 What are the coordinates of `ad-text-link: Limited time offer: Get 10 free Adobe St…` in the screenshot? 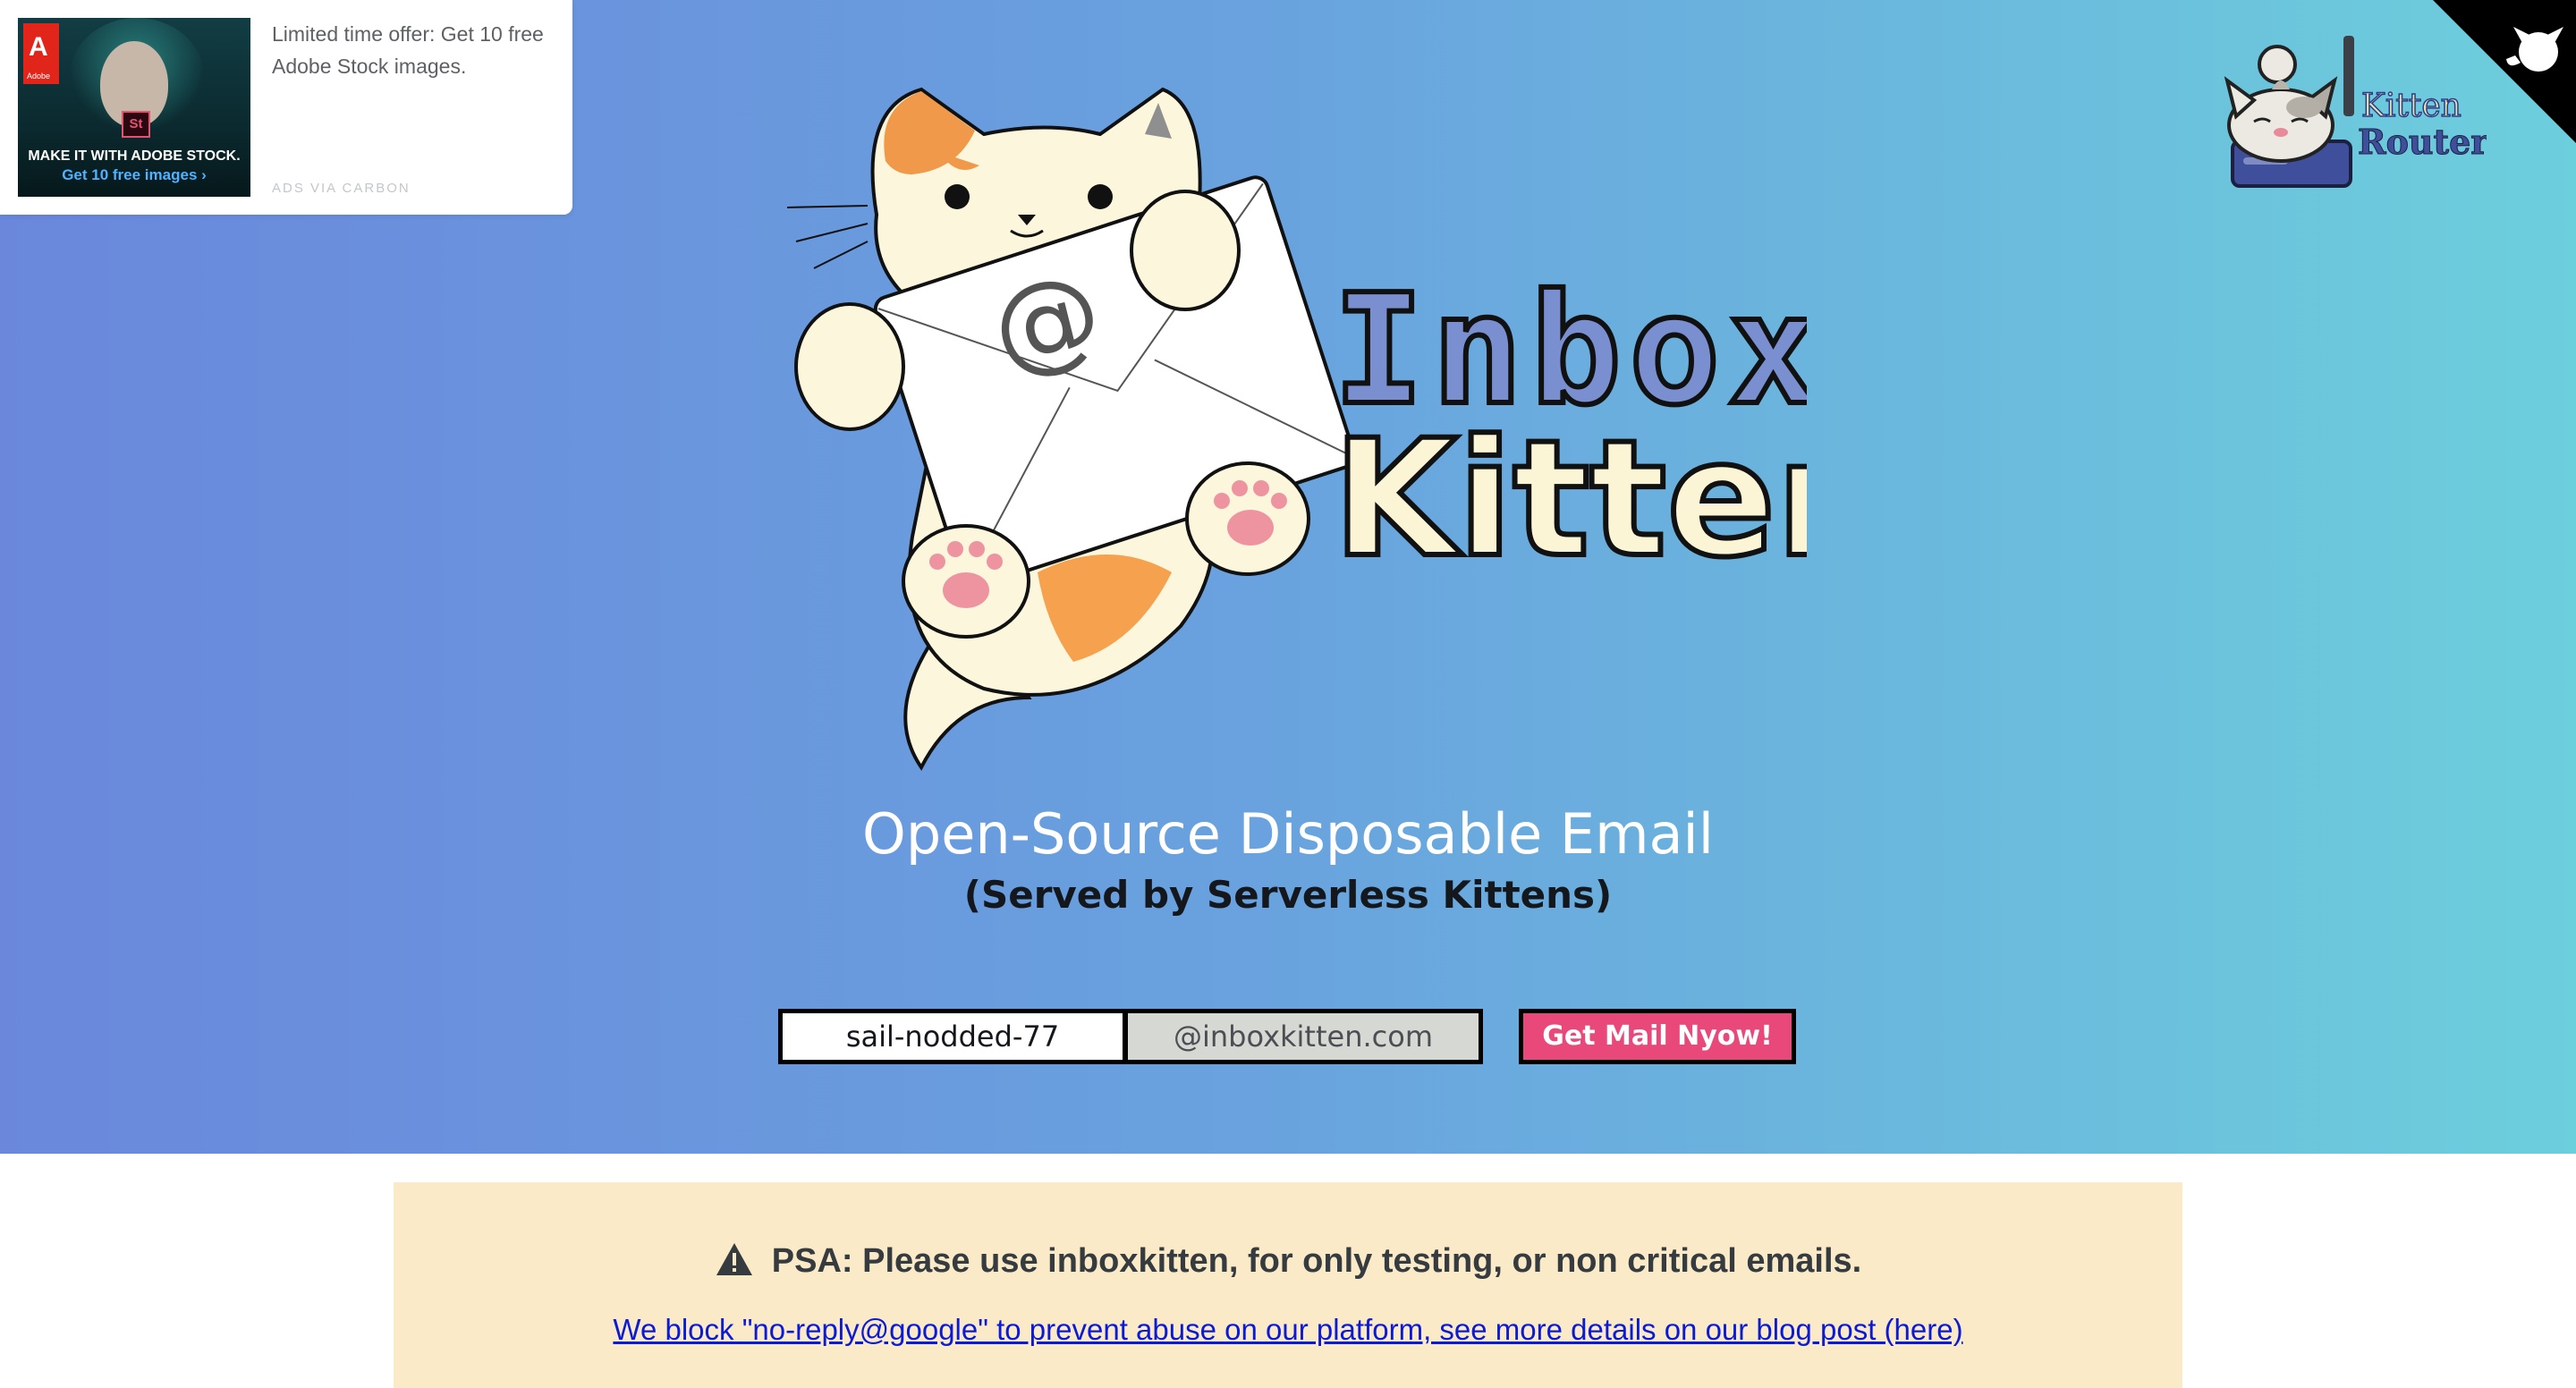 It's located at (415, 50).